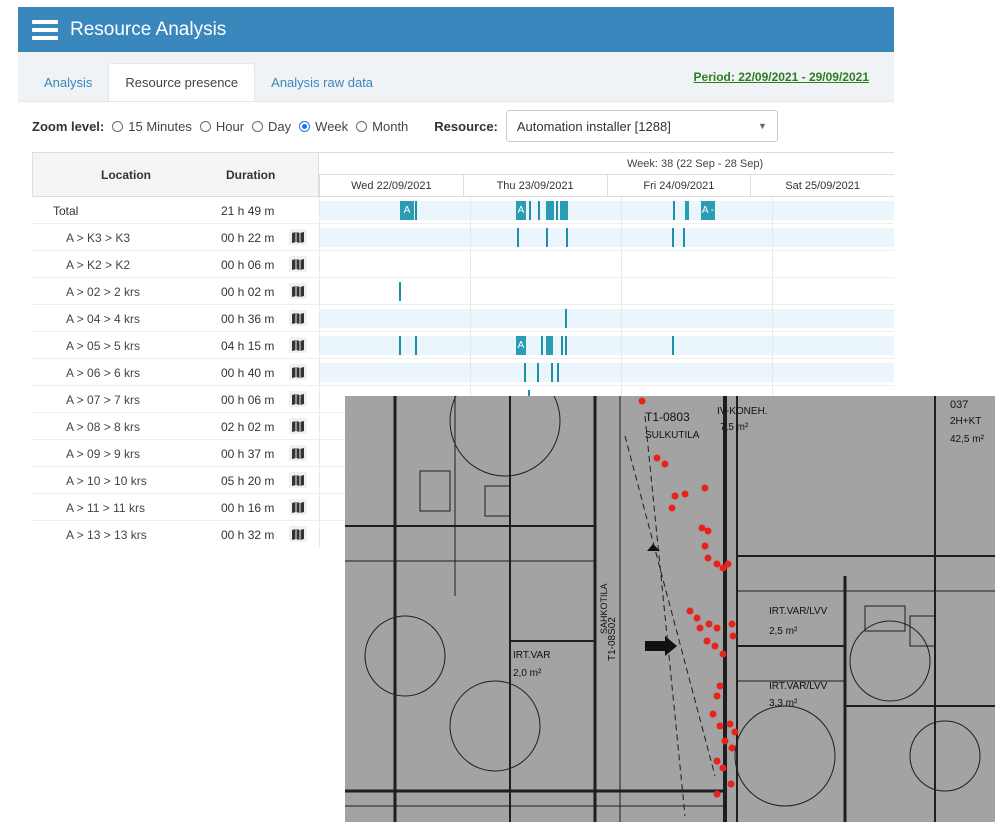 The width and height of the screenshot is (995, 822). What do you see at coordinates (463, 318) in the screenshot?
I see `table-row: A > 04 > 4 krs 00 h 36 m` at bounding box center [463, 318].